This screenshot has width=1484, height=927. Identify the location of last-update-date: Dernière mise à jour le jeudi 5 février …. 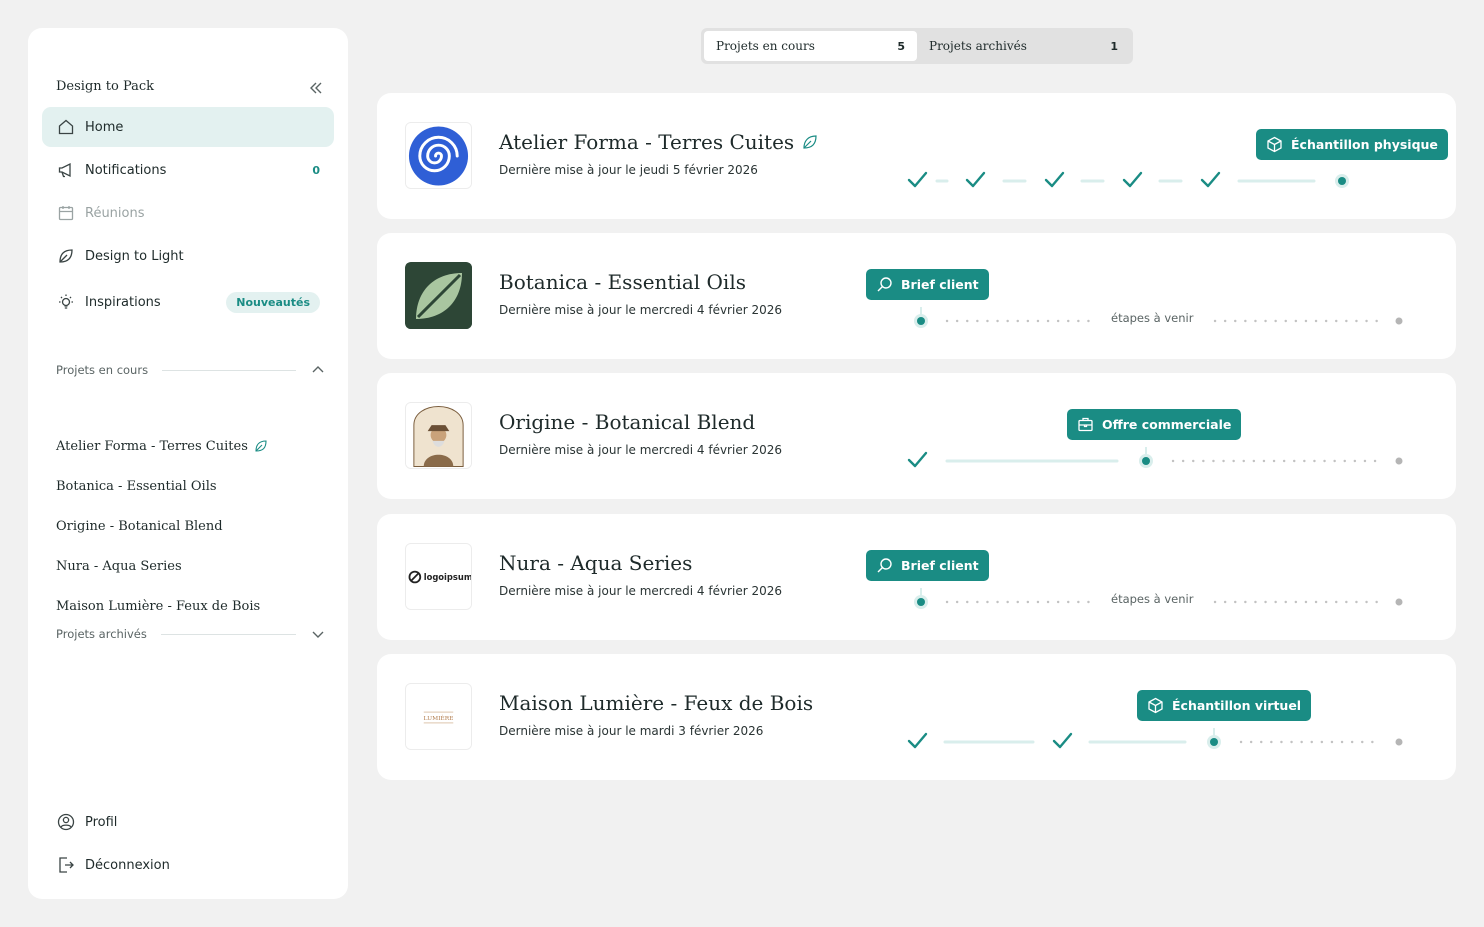
(628, 170).